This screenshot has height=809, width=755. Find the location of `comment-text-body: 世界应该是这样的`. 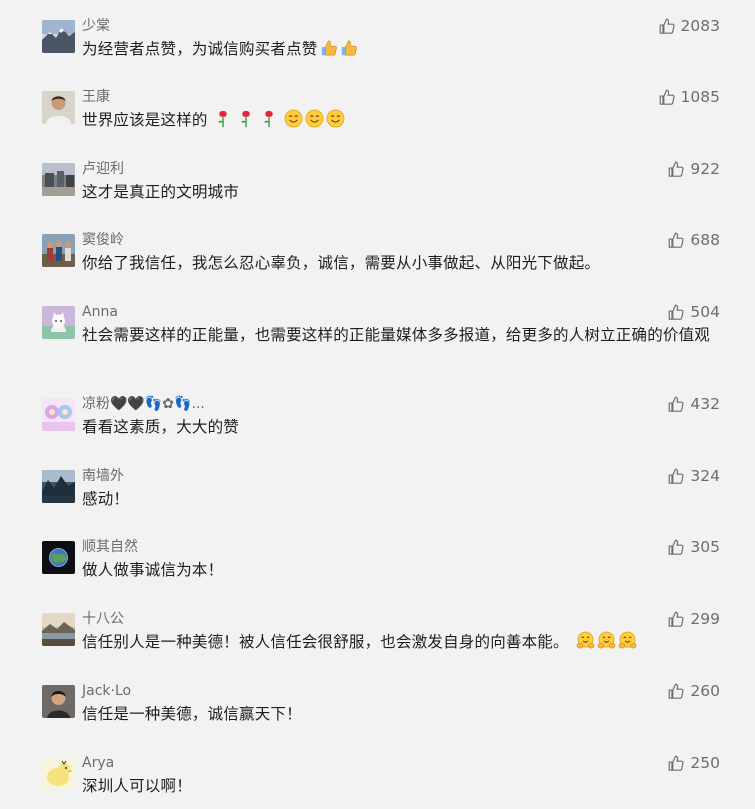

comment-text-body: 世界应该是这样的 is located at coordinates (145, 120).